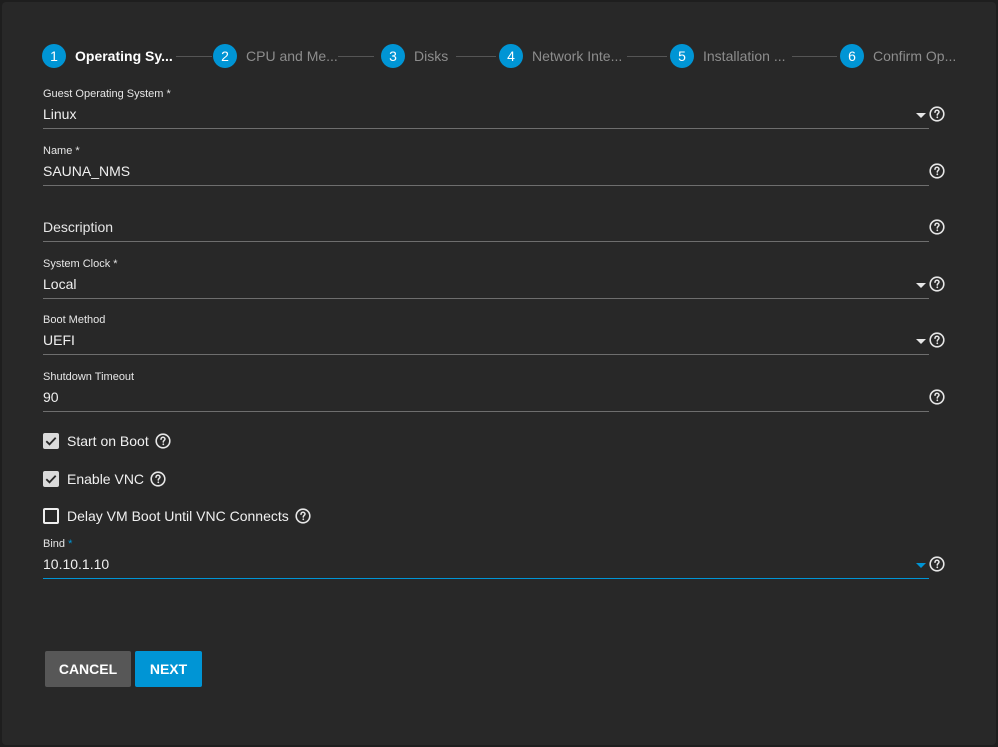 The height and width of the screenshot is (747, 998). I want to click on next-button: NEXT, so click(168, 669).